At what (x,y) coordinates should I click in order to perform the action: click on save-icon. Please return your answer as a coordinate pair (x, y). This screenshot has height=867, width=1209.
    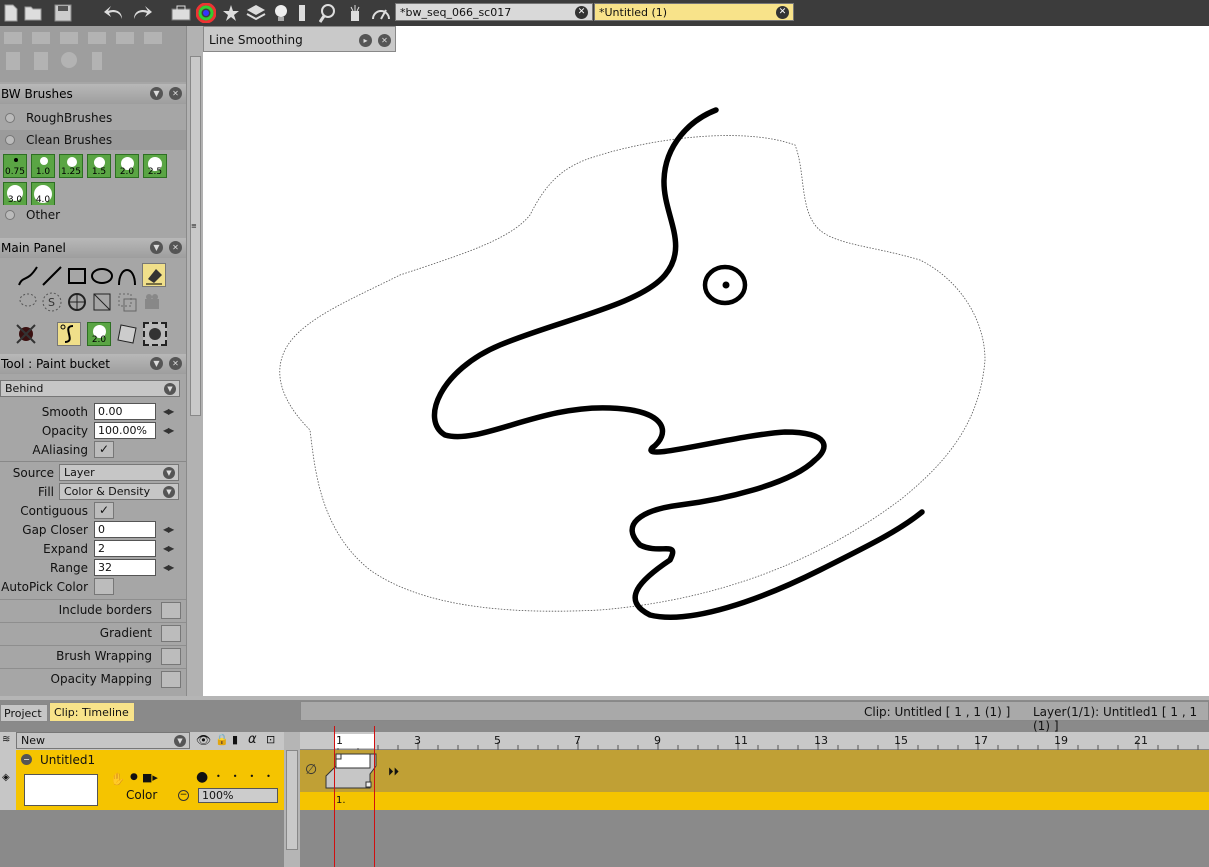
    Looking at the image, I should click on (63, 13).